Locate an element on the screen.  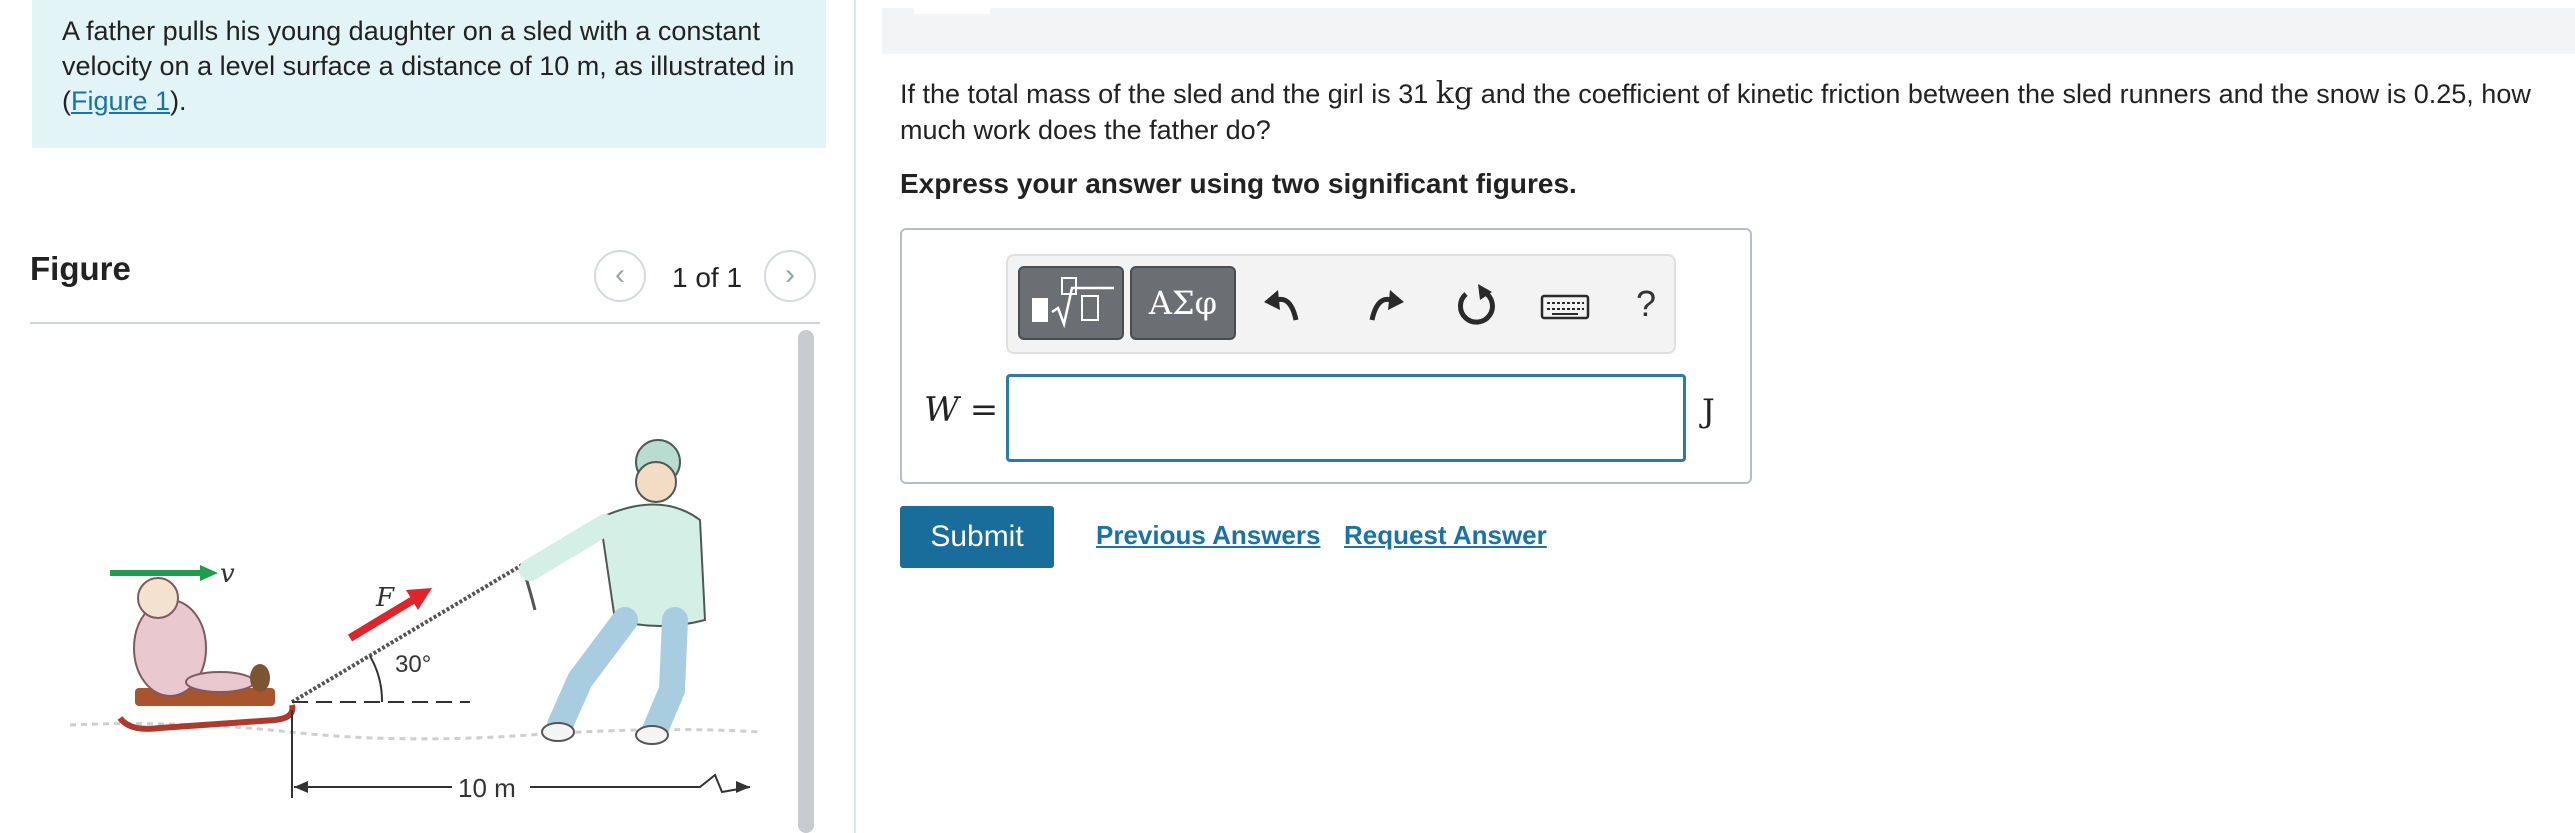
father-leg-back is located at coordinates (592, 672).